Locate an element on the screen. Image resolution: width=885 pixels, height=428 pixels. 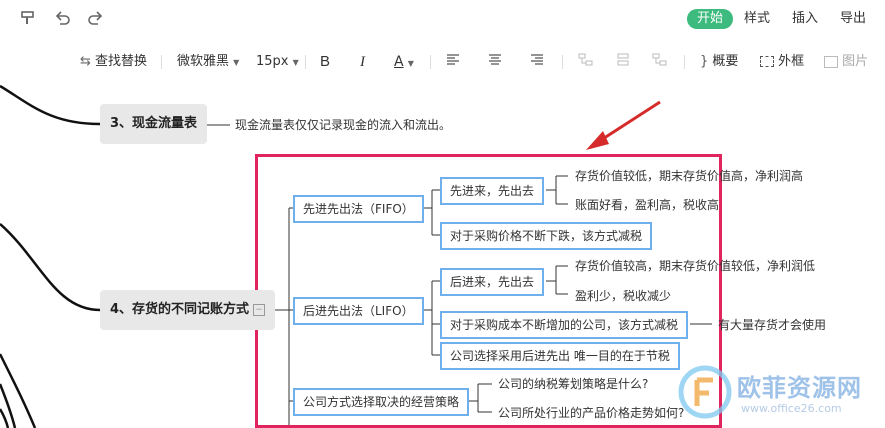
font-color-label: A is located at coordinates (399, 62).